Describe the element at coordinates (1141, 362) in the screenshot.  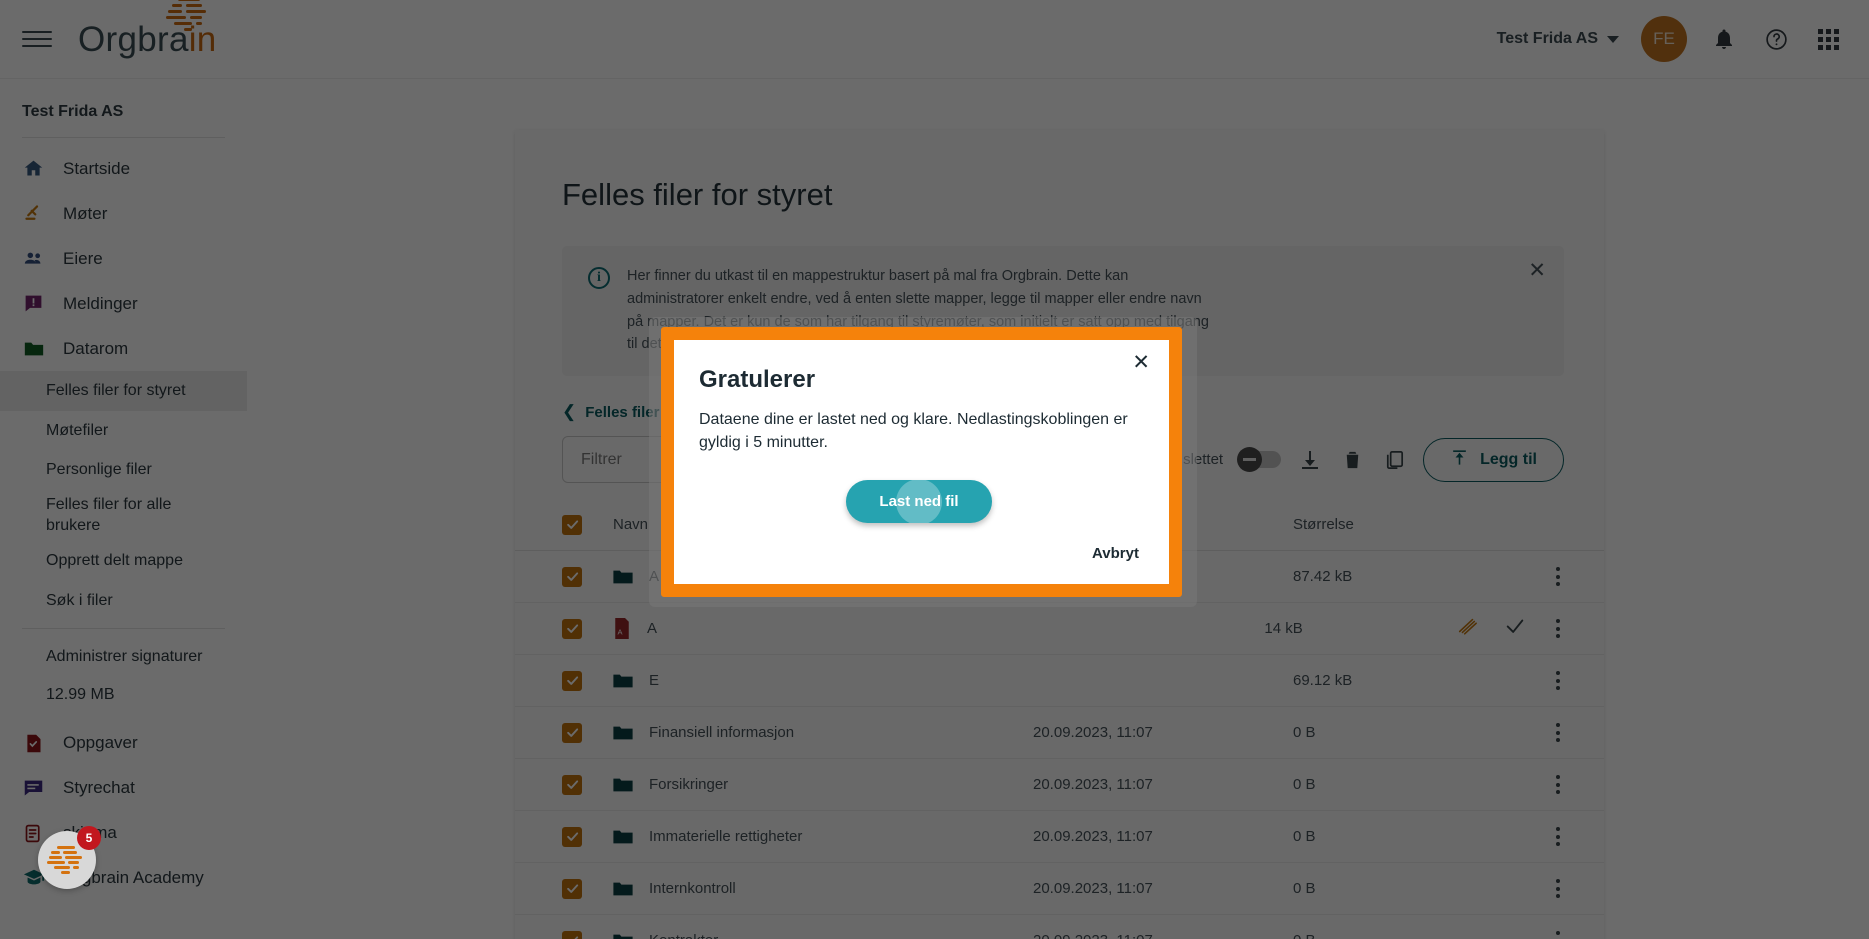
I see `close-icon: ✕` at that location.